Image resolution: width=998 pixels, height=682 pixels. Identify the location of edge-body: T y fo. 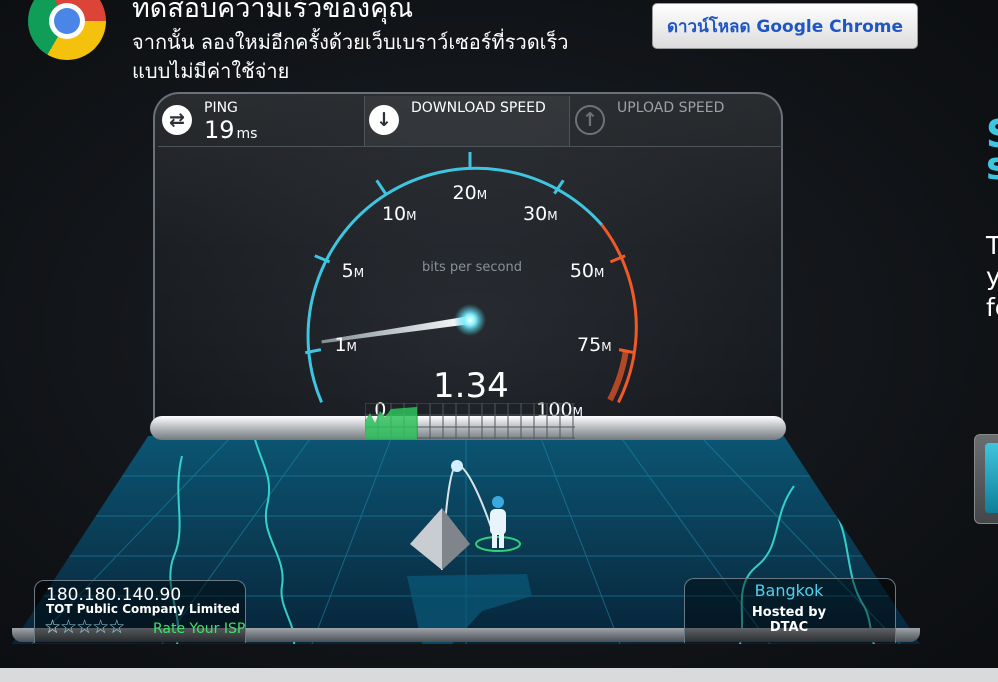
(992, 276).